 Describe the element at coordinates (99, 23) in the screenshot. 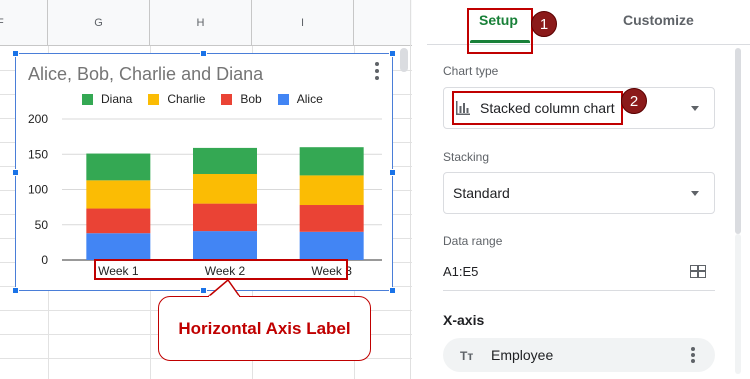

I see `column-header-g: G` at that location.